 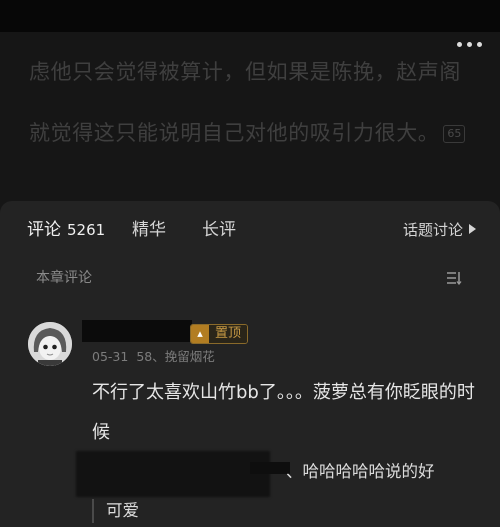 What do you see at coordinates (360, 472) in the screenshot?
I see `reply-preview-text: 、哈哈哈哈哈说的好` at bounding box center [360, 472].